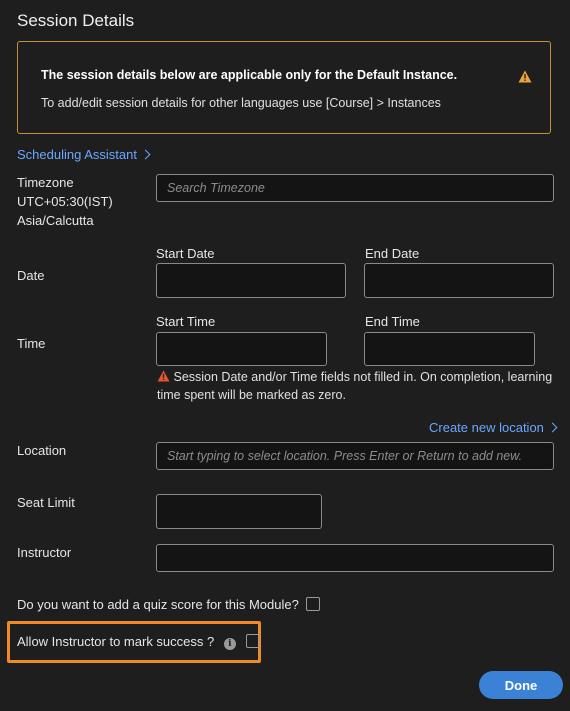 The height and width of the screenshot is (711, 570). I want to click on end-date-label: End Date, so click(392, 253).